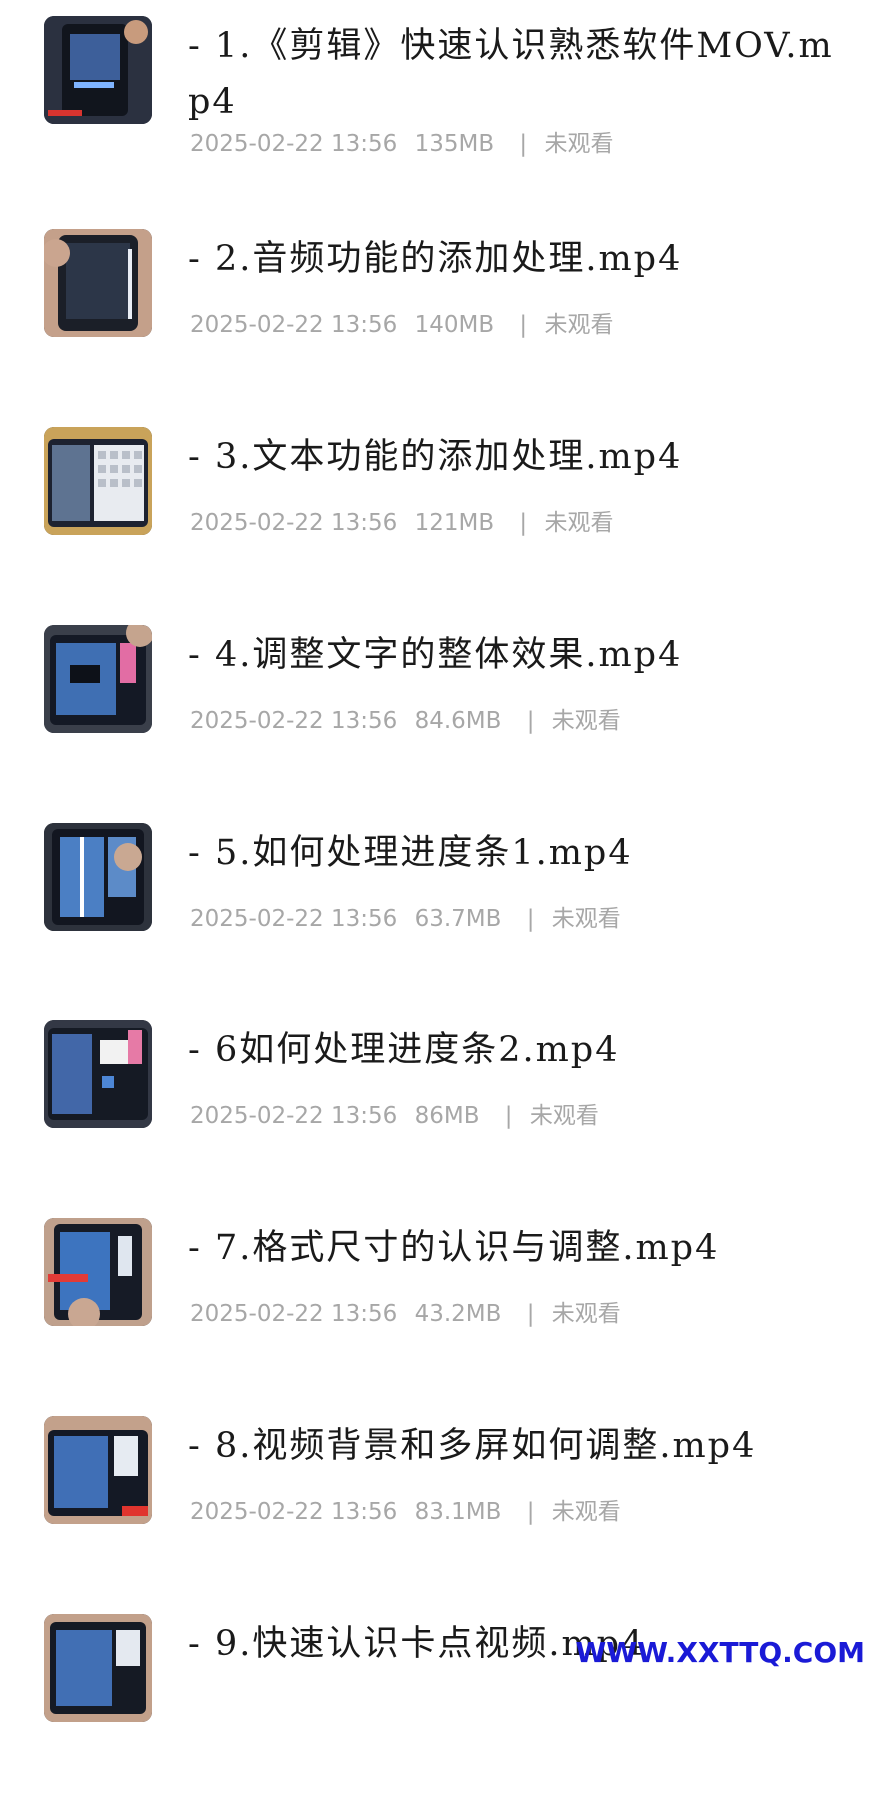 The image size is (873, 1799). What do you see at coordinates (410, 916) in the screenshot?
I see `file-meta: 2025-02-22 13:56 63.7MB | 未观看` at bounding box center [410, 916].